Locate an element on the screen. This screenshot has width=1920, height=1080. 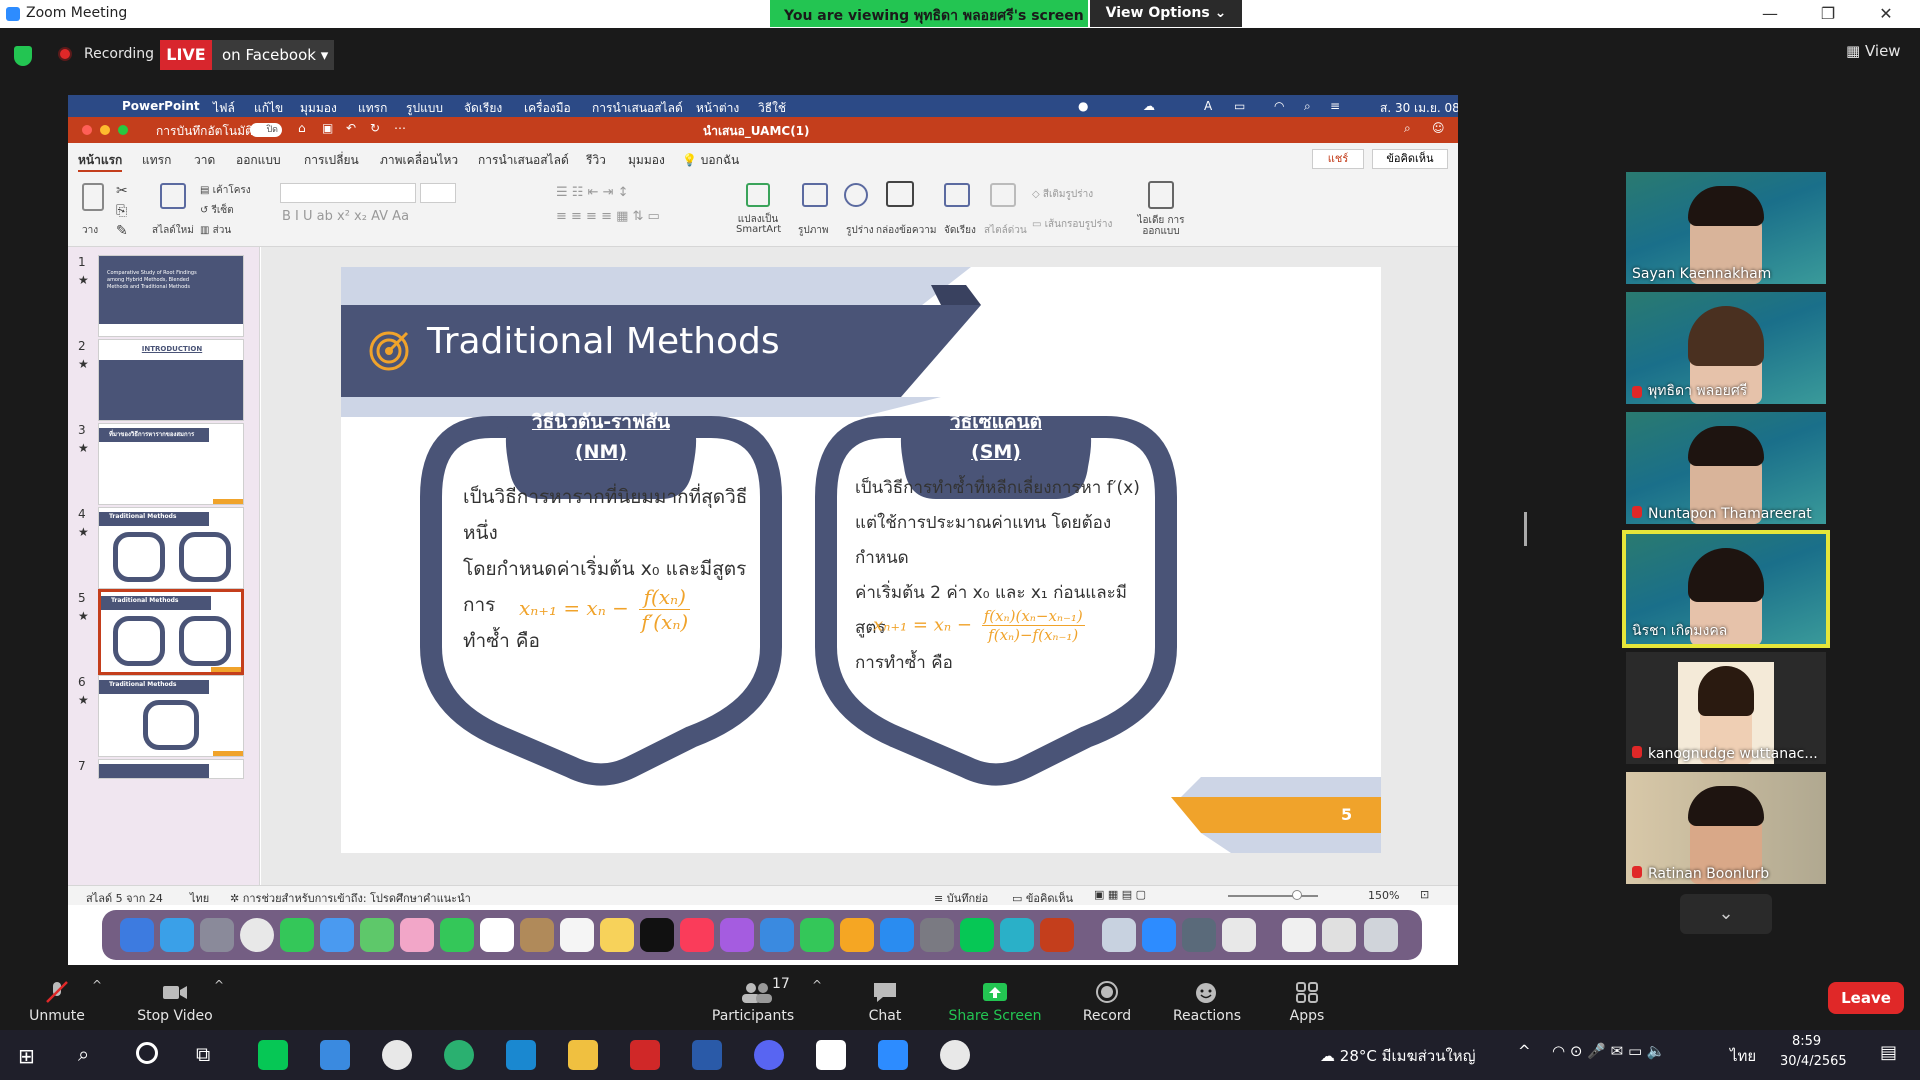
tab-view: มุมมอง is located at coordinates (646, 160).